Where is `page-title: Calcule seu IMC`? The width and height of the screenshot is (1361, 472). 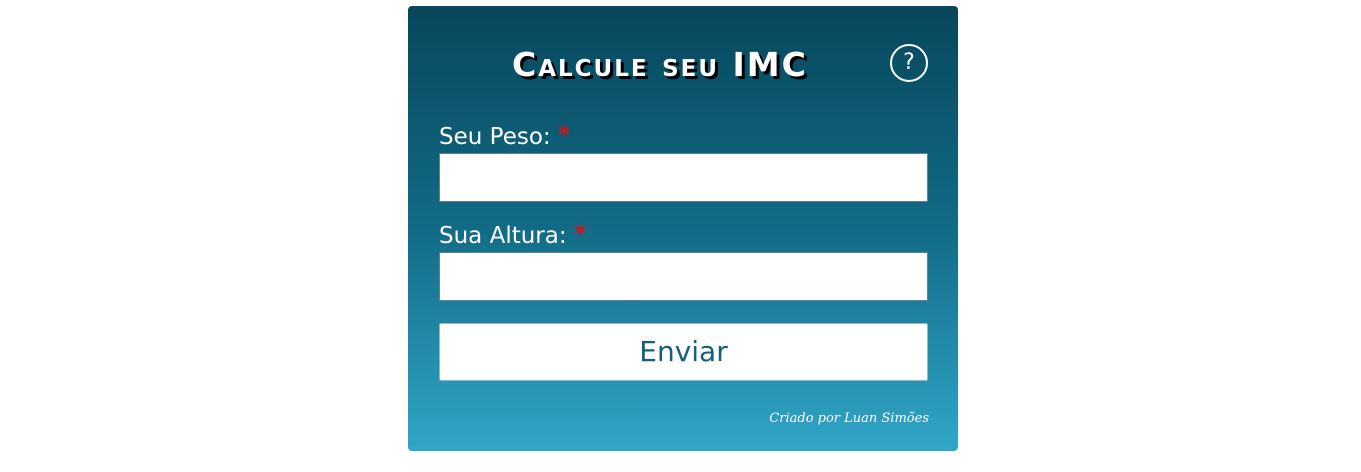 page-title: Calcule seu IMC is located at coordinates (660, 64).